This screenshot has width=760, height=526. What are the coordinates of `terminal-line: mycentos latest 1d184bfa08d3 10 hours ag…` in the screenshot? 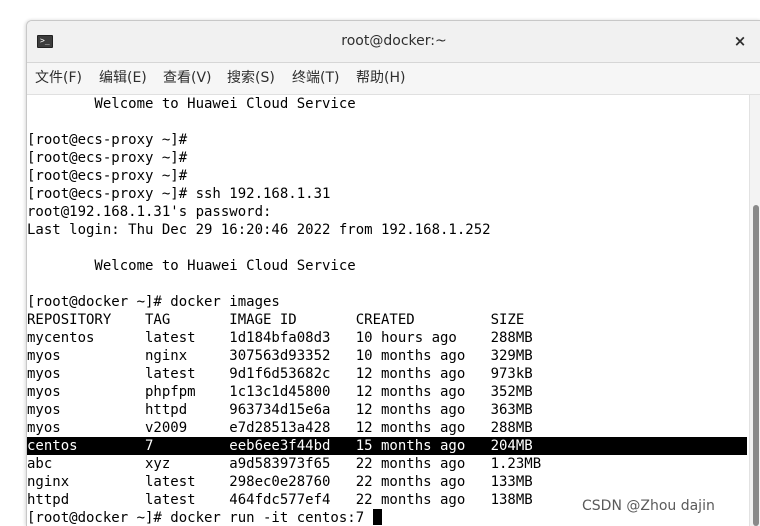 It's located at (280, 338).